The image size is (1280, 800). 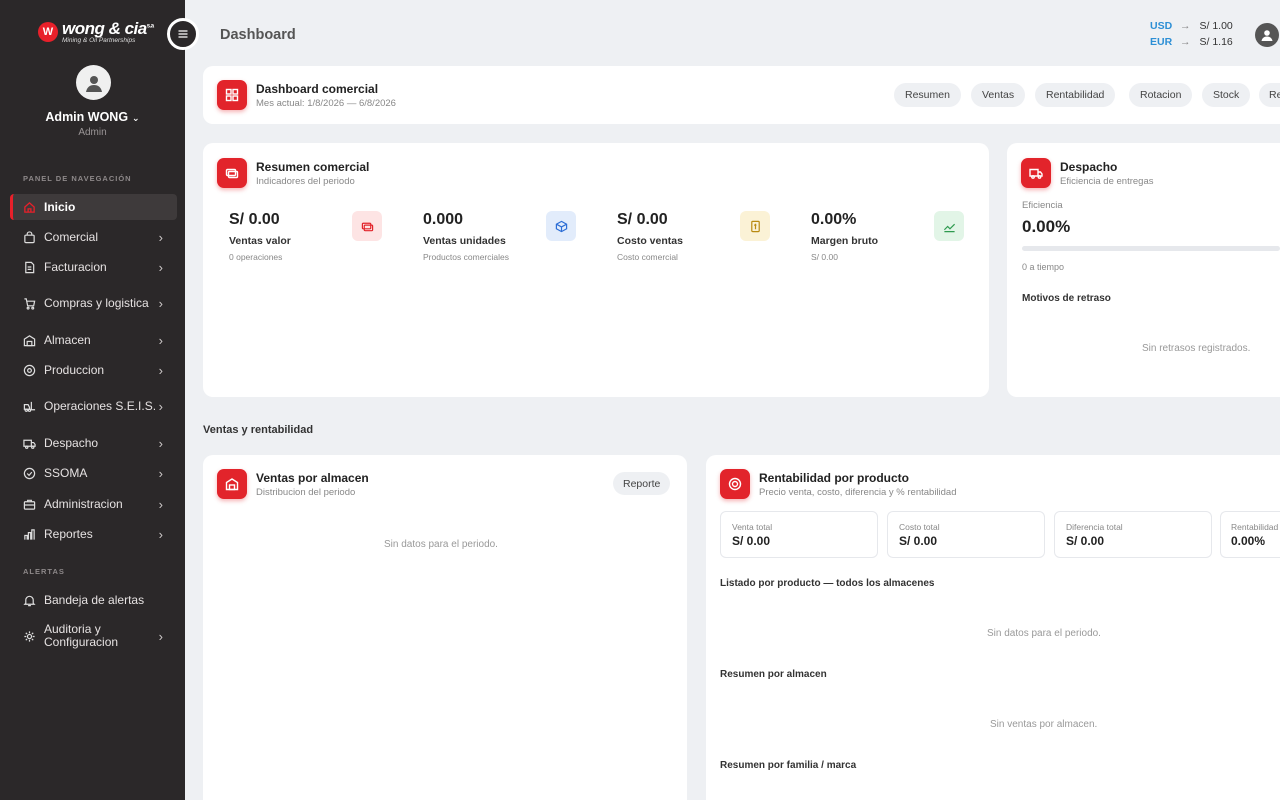 What do you see at coordinates (93, 534) in the screenshot?
I see `sidebar-item-reportes: Reportes ›` at bounding box center [93, 534].